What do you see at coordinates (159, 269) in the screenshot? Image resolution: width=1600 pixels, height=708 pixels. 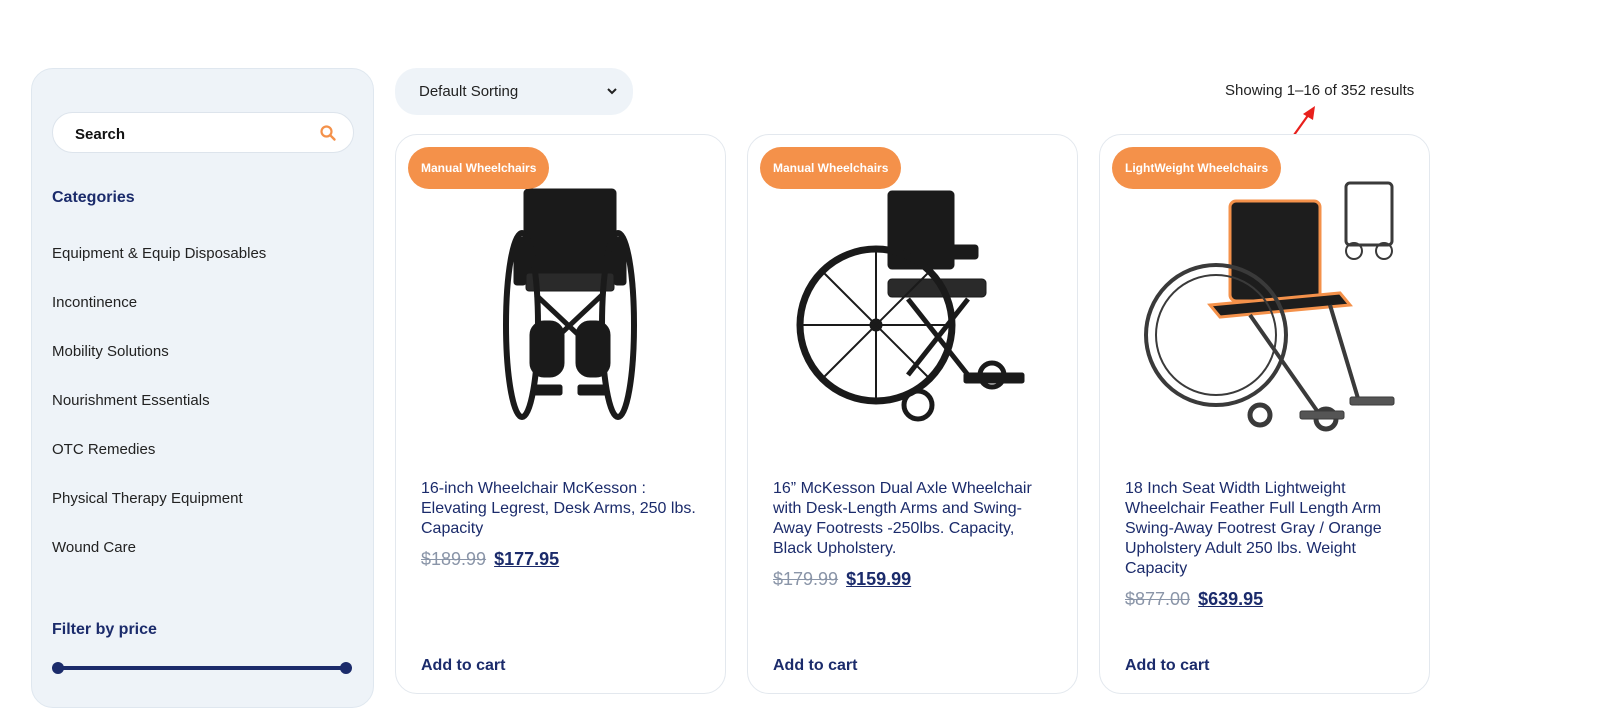 I see `category-item: Equipment & Equip Disposables` at bounding box center [159, 269].